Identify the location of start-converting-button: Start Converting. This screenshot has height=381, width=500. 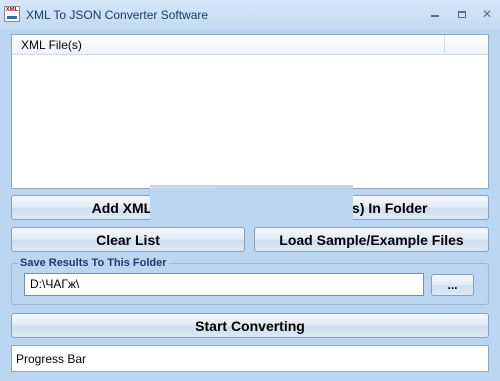
(250, 325).